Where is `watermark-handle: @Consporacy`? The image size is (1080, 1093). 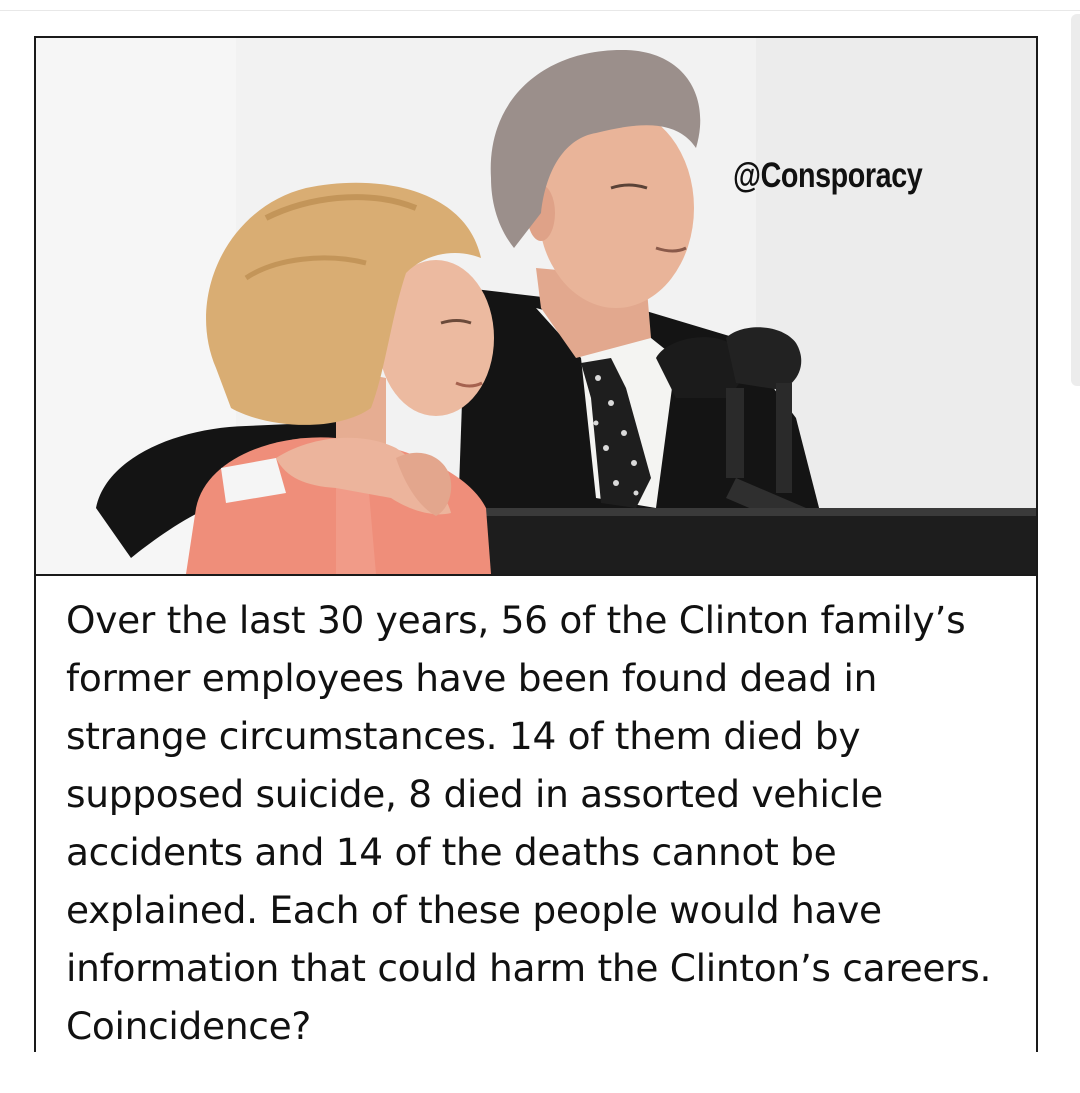 watermark-handle: @Consporacy is located at coordinates (828, 175).